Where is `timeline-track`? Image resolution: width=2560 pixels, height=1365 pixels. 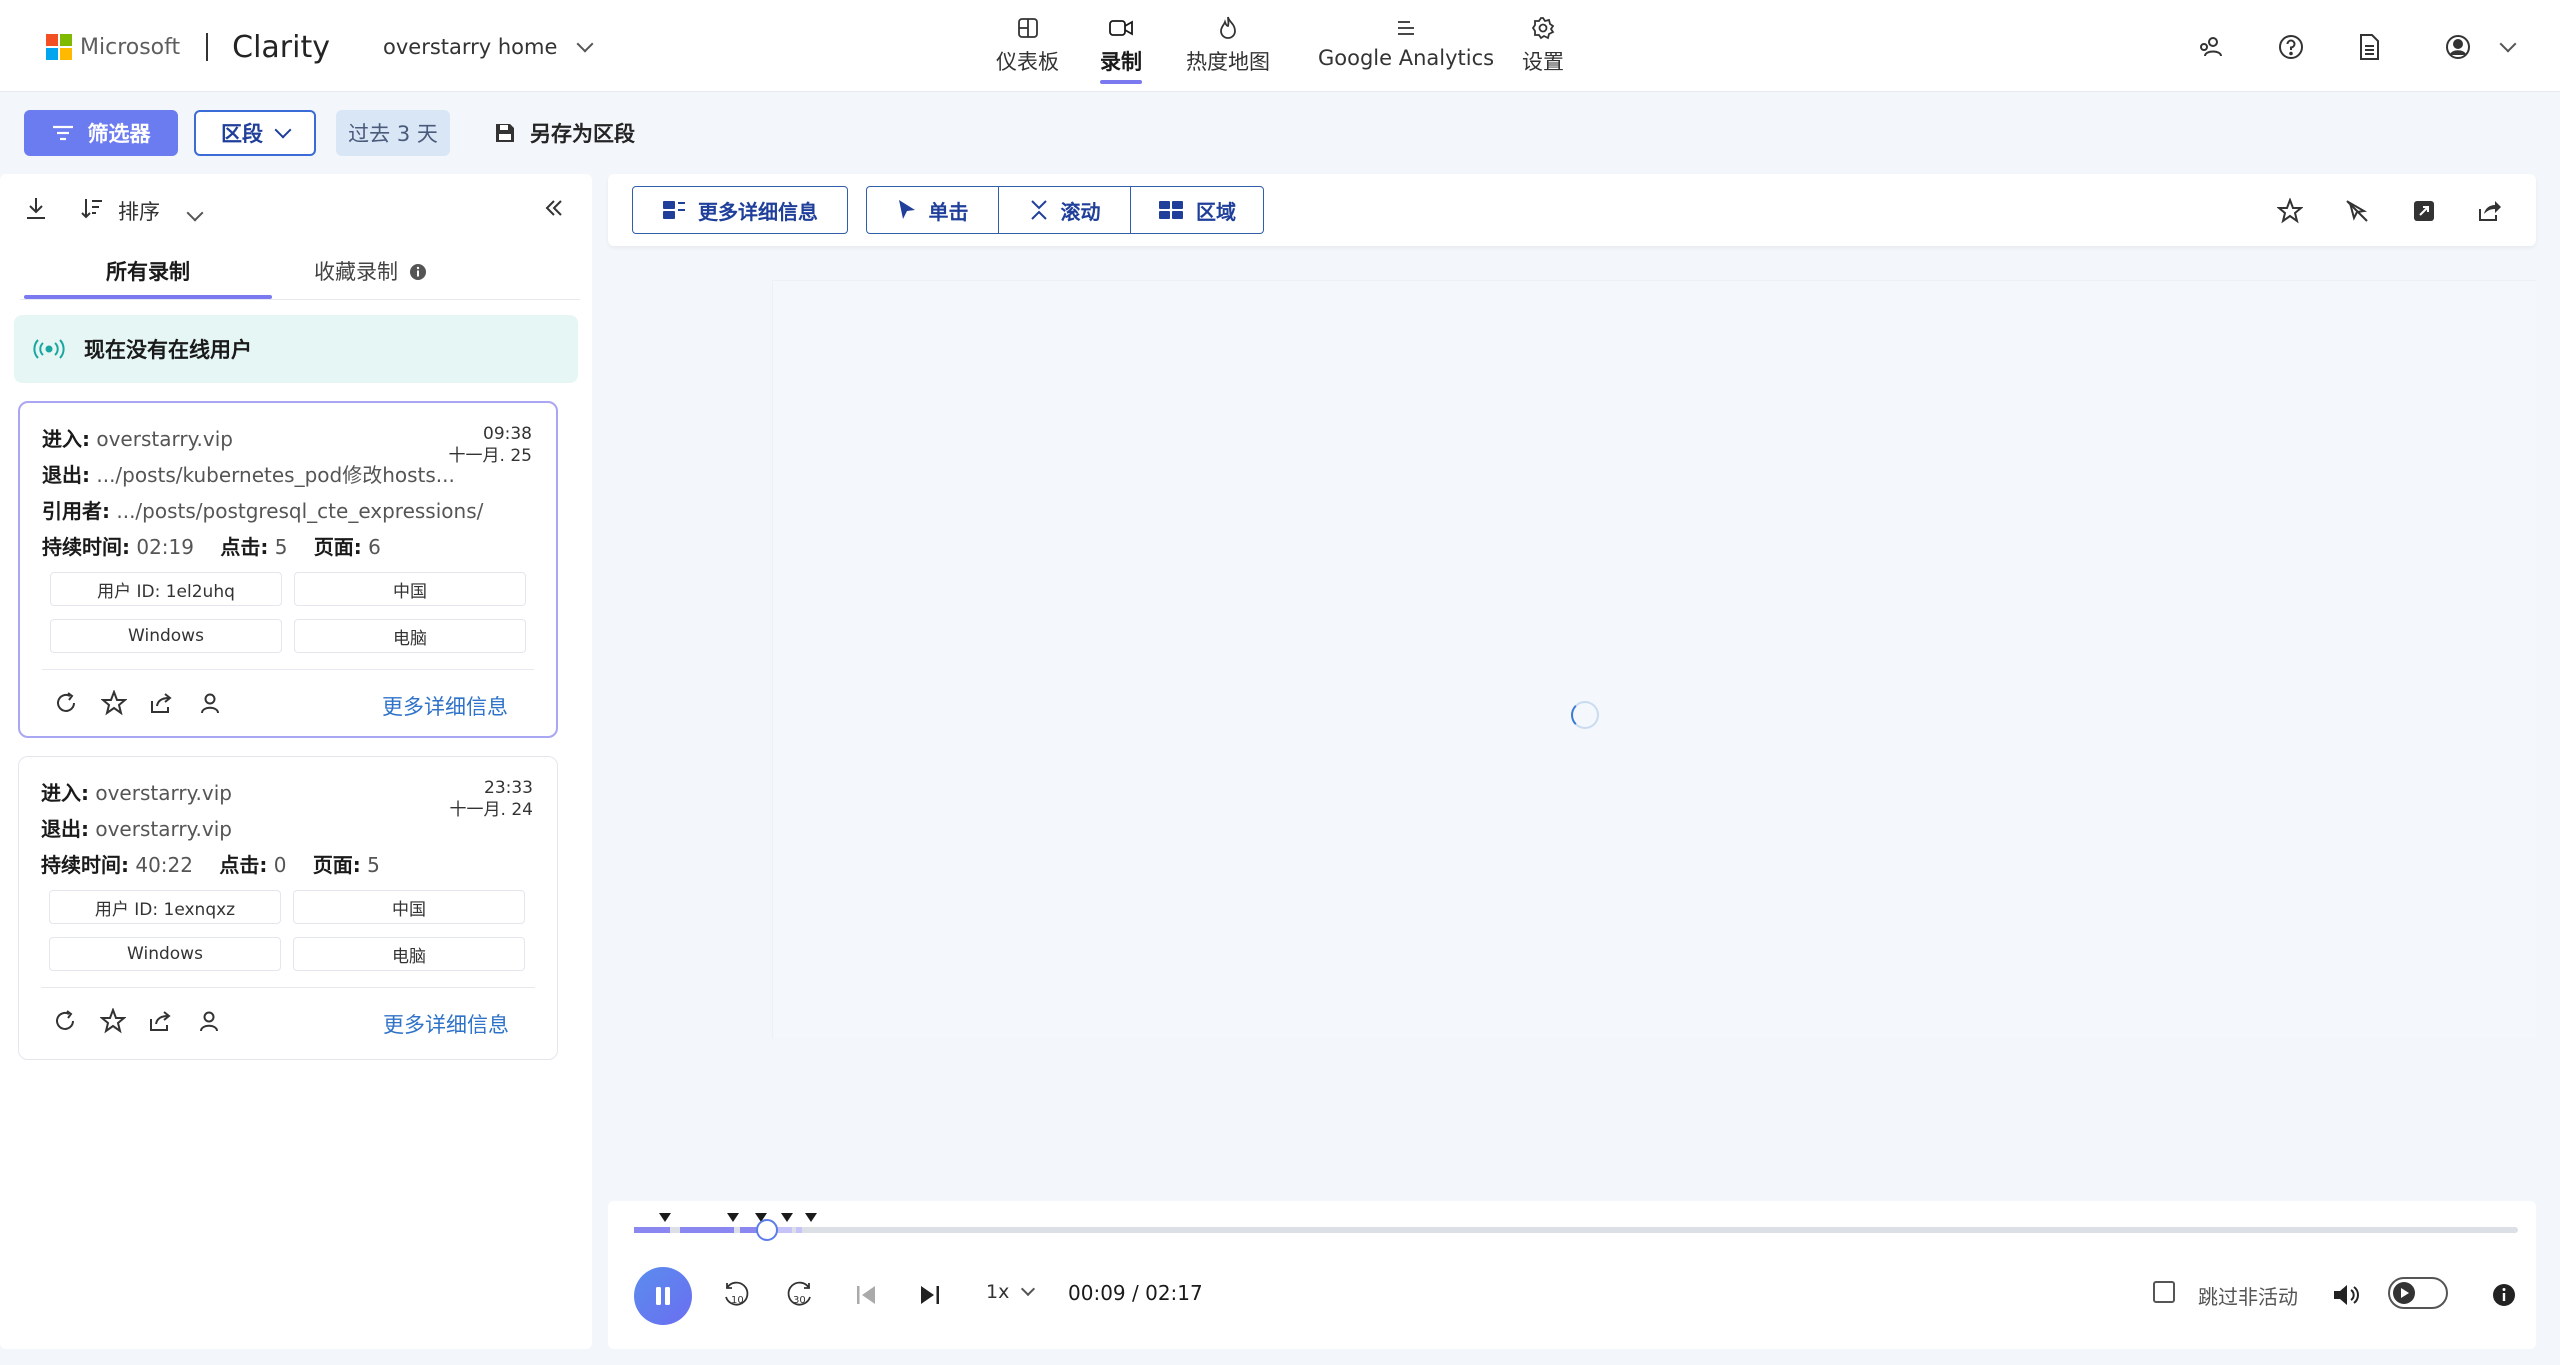 timeline-track is located at coordinates (1576, 1230).